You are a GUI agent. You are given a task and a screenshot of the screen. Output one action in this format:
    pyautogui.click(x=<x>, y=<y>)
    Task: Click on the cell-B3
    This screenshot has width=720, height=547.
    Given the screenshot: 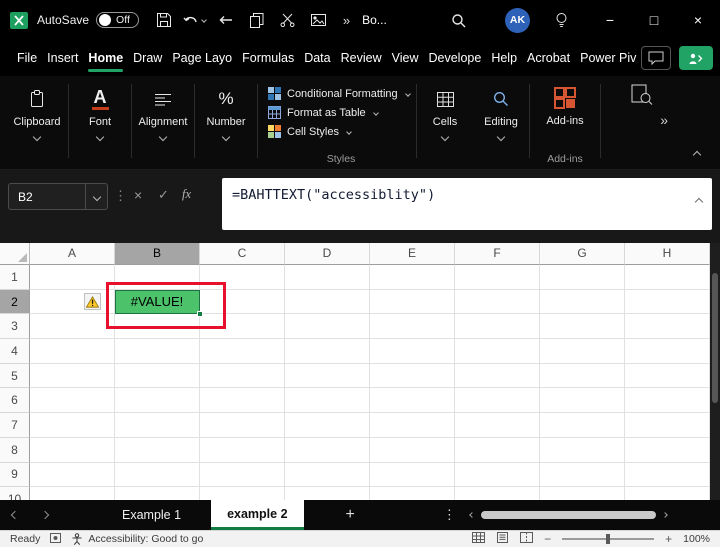 What is the action you would take?
    pyautogui.click(x=157, y=327)
    